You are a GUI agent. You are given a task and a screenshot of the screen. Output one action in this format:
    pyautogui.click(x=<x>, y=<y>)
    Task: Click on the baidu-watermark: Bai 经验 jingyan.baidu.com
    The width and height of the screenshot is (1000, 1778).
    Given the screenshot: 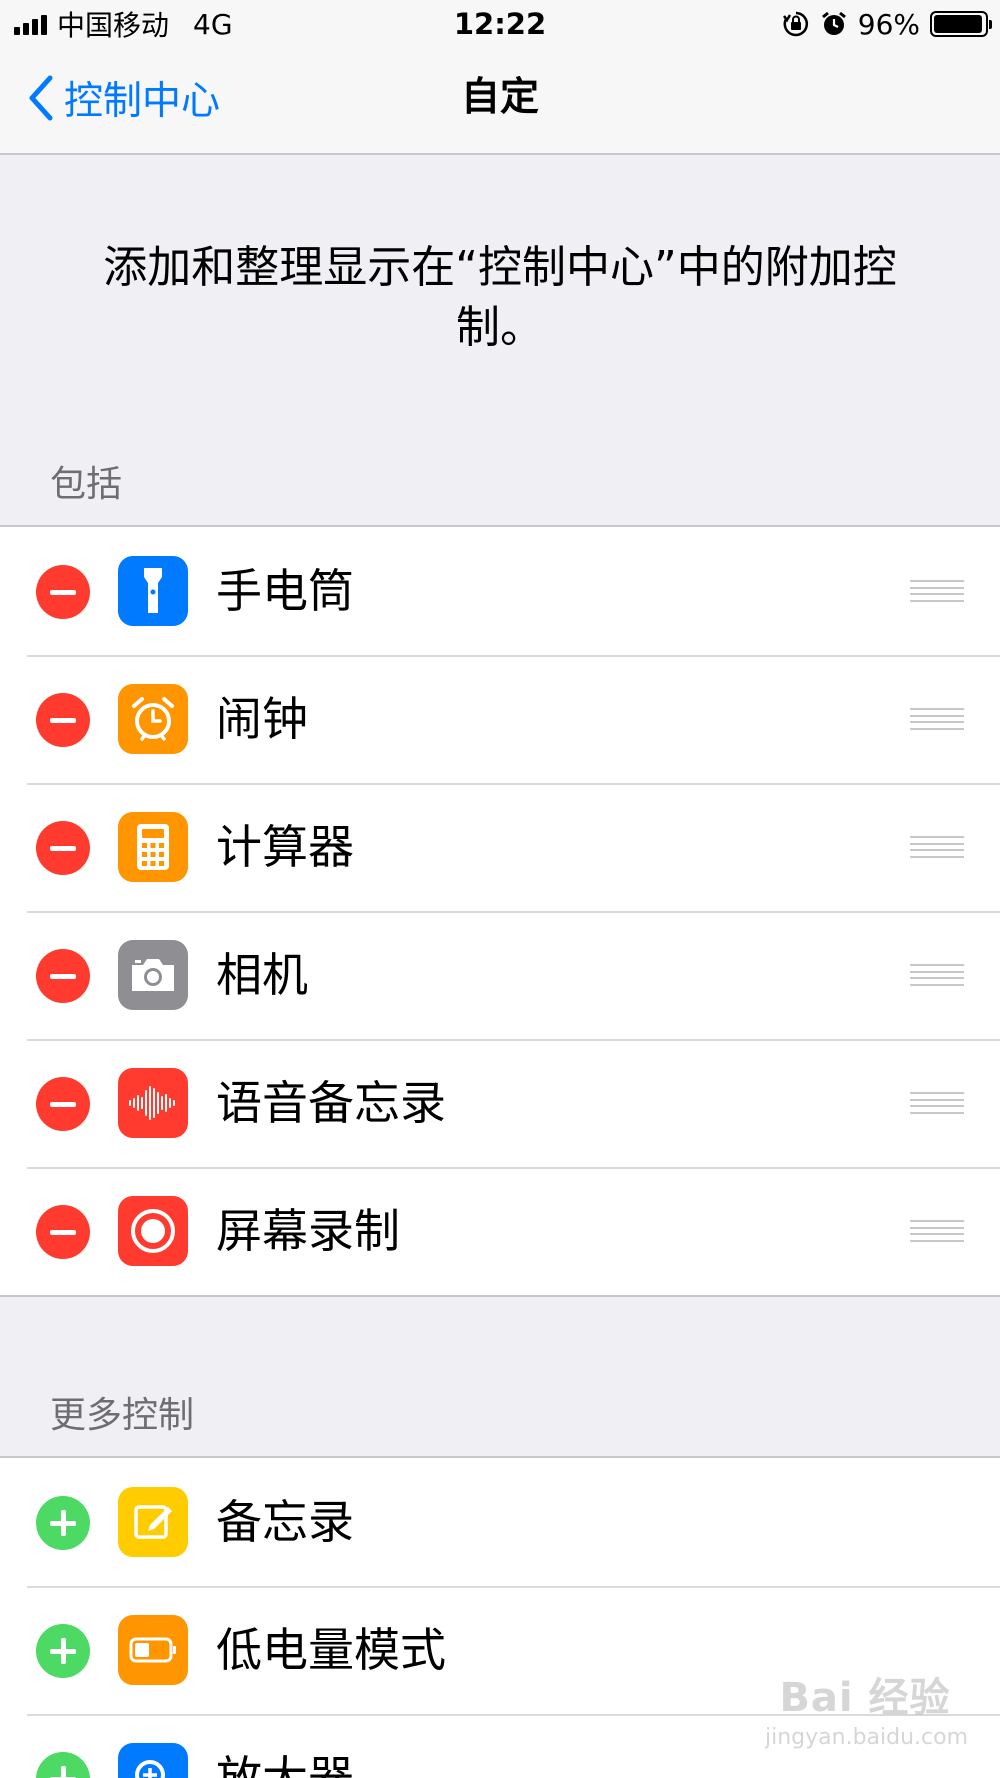 What is the action you would take?
    pyautogui.click(x=867, y=1715)
    